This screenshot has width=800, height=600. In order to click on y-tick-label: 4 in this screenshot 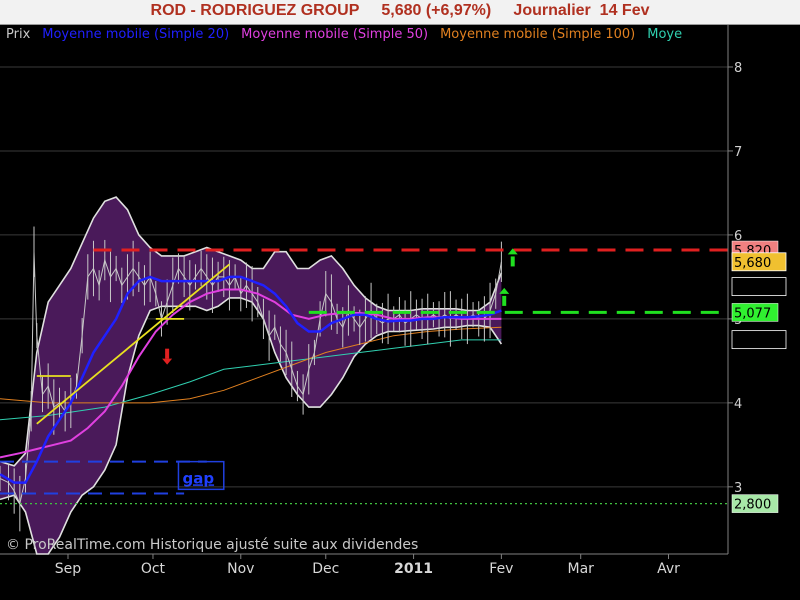, I will do `click(738, 404)`.